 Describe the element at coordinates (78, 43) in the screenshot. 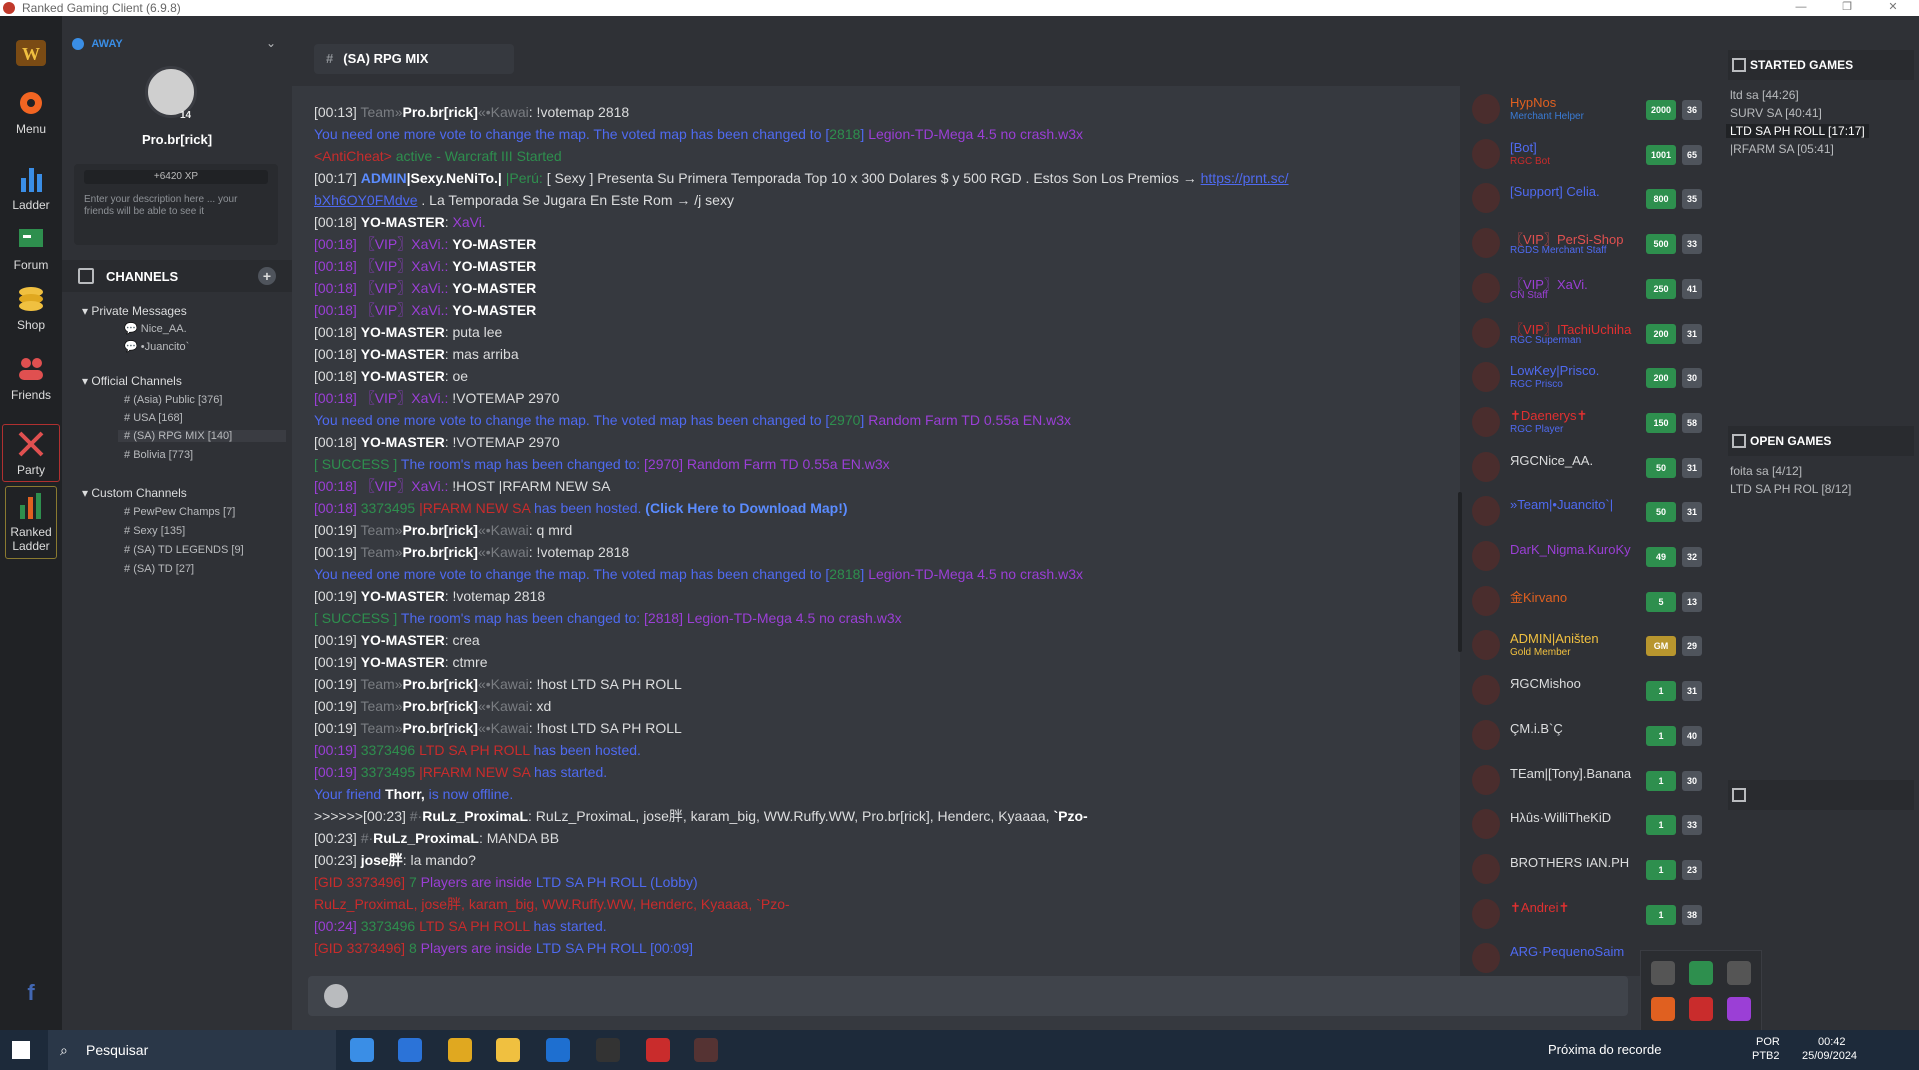

I see `status-dot-icon` at that location.